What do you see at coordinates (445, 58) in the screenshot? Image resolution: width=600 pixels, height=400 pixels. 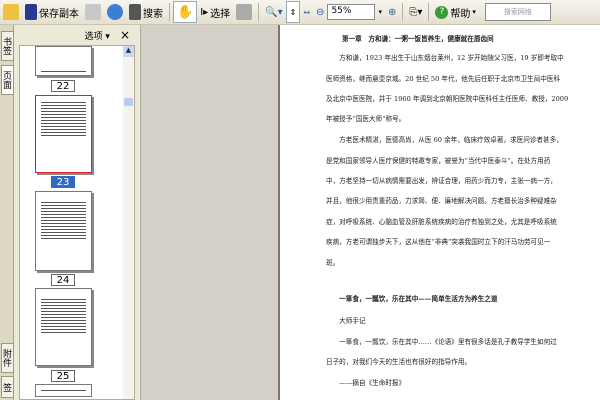 I see `text-line: 方和谦，1923 年出生于山东烟台莱州，12 岁开始随父习医，19 岁即考取中` at bounding box center [445, 58].